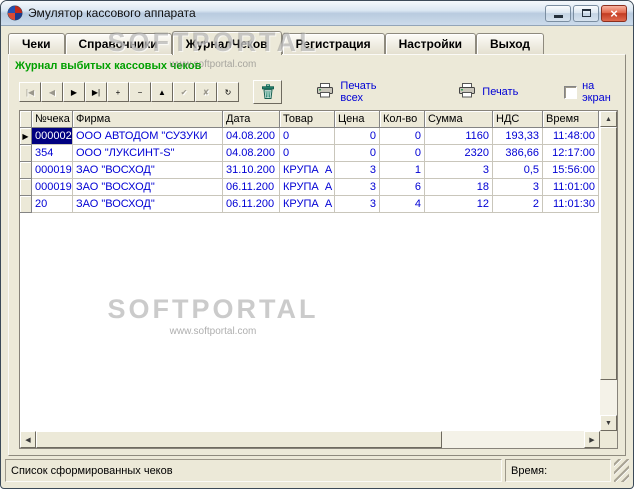 The height and width of the screenshot is (489, 634). What do you see at coordinates (430, 43) in the screenshot?
I see `tab-nastrojki: Настройки` at bounding box center [430, 43].